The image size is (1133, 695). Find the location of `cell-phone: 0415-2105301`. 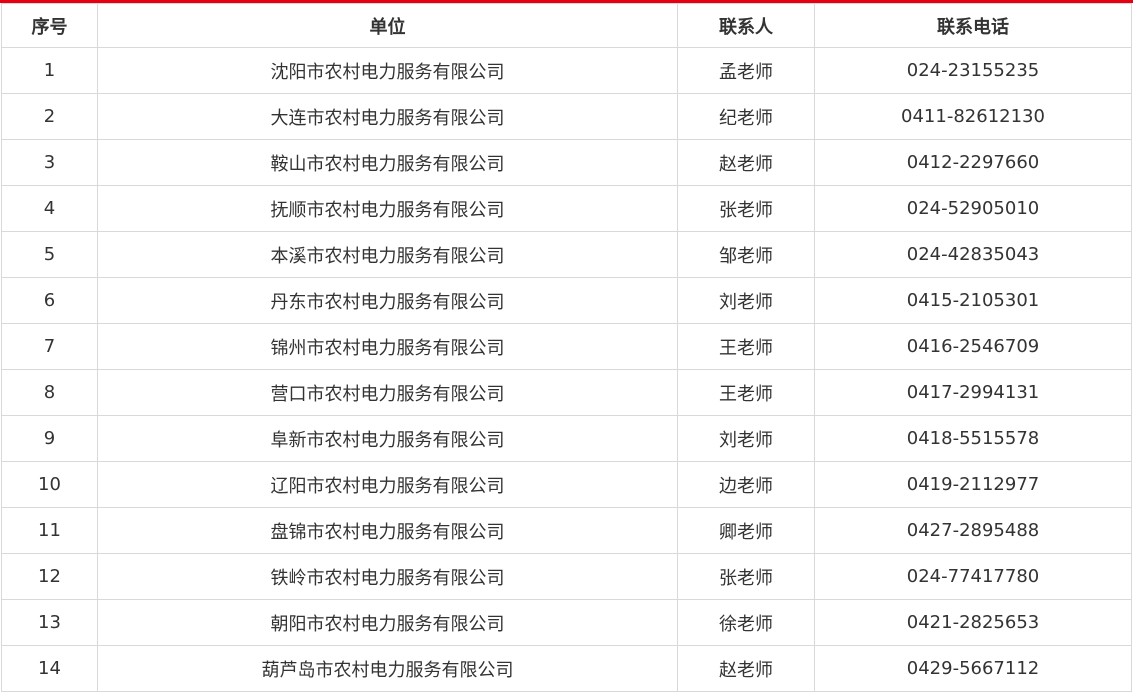

cell-phone: 0415-2105301 is located at coordinates (973, 300).